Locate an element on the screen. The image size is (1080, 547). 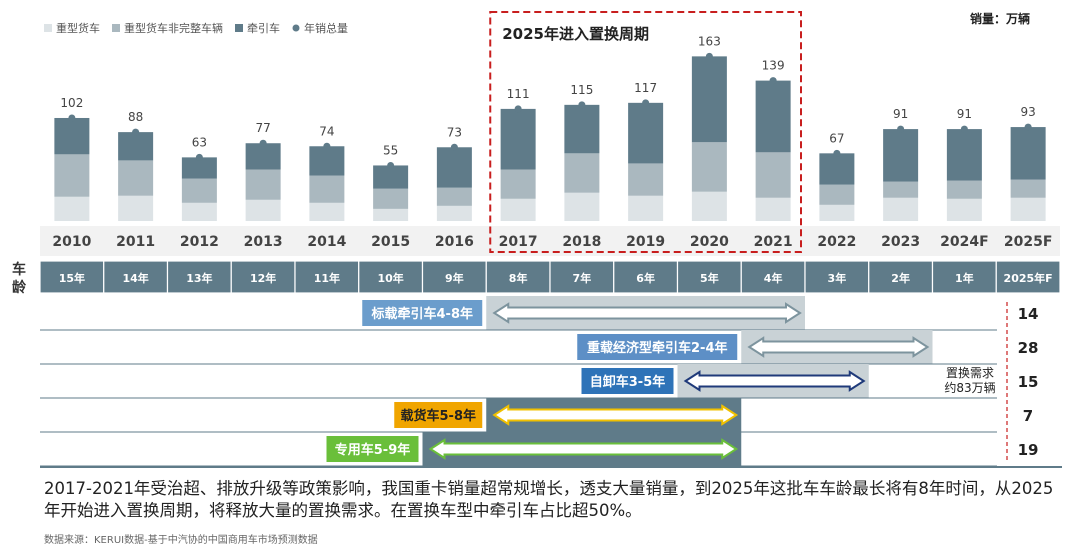
x-tick-label: 2010 is located at coordinates (71, 242).